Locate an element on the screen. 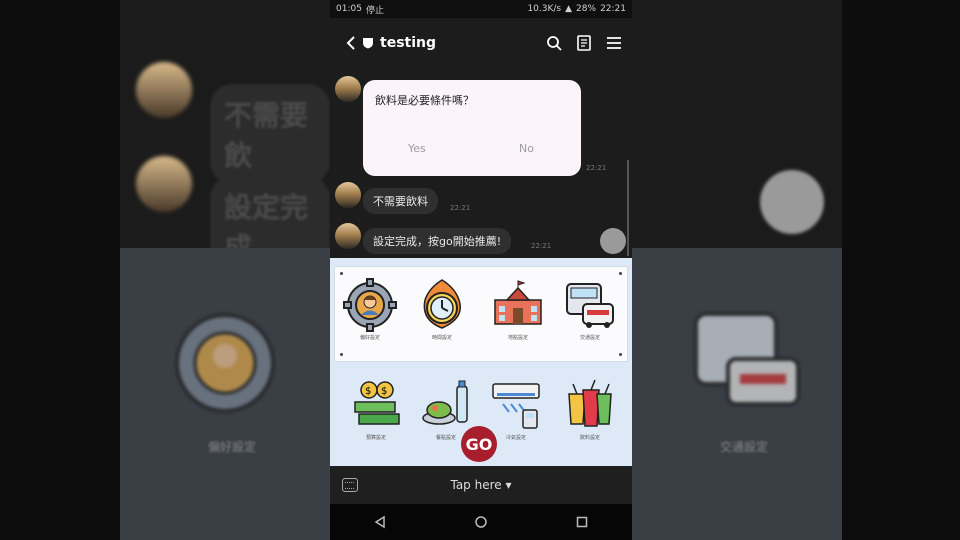 Image resolution: width=960 pixels, height=540 pixels. menu-icon is located at coordinates (614, 43).